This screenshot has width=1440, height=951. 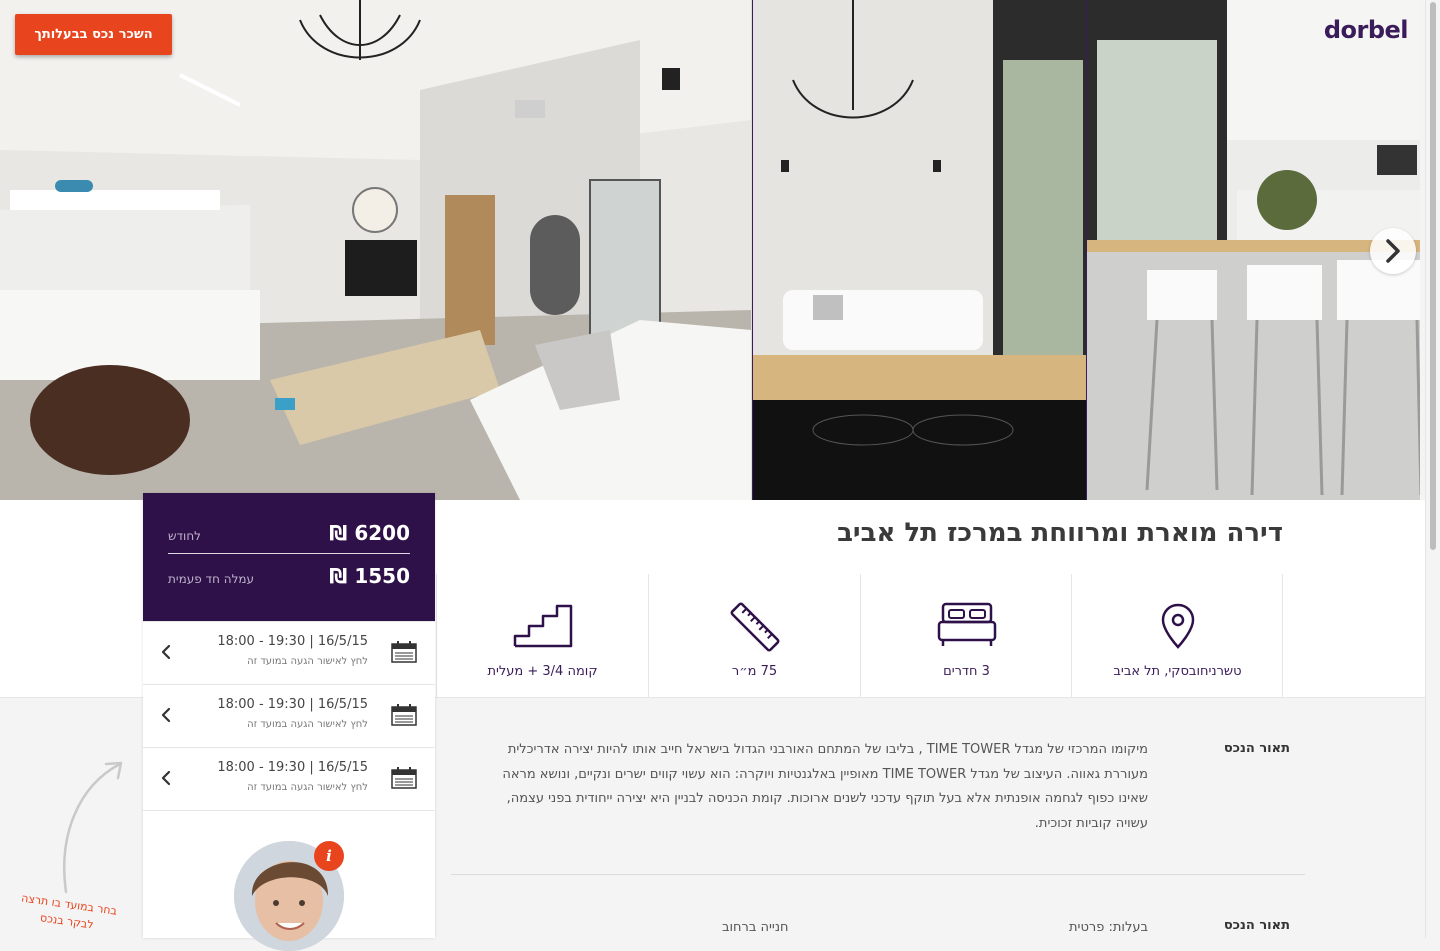 I want to click on gallery-photo-lounge, so click(x=919, y=250).